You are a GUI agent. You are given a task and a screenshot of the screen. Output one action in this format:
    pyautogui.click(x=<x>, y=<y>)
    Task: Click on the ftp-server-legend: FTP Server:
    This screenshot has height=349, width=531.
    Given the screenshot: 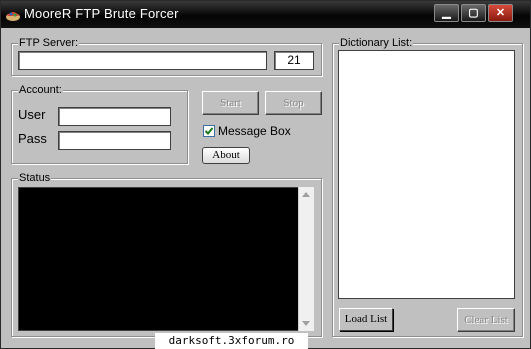 What is the action you would take?
    pyautogui.click(x=49, y=43)
    